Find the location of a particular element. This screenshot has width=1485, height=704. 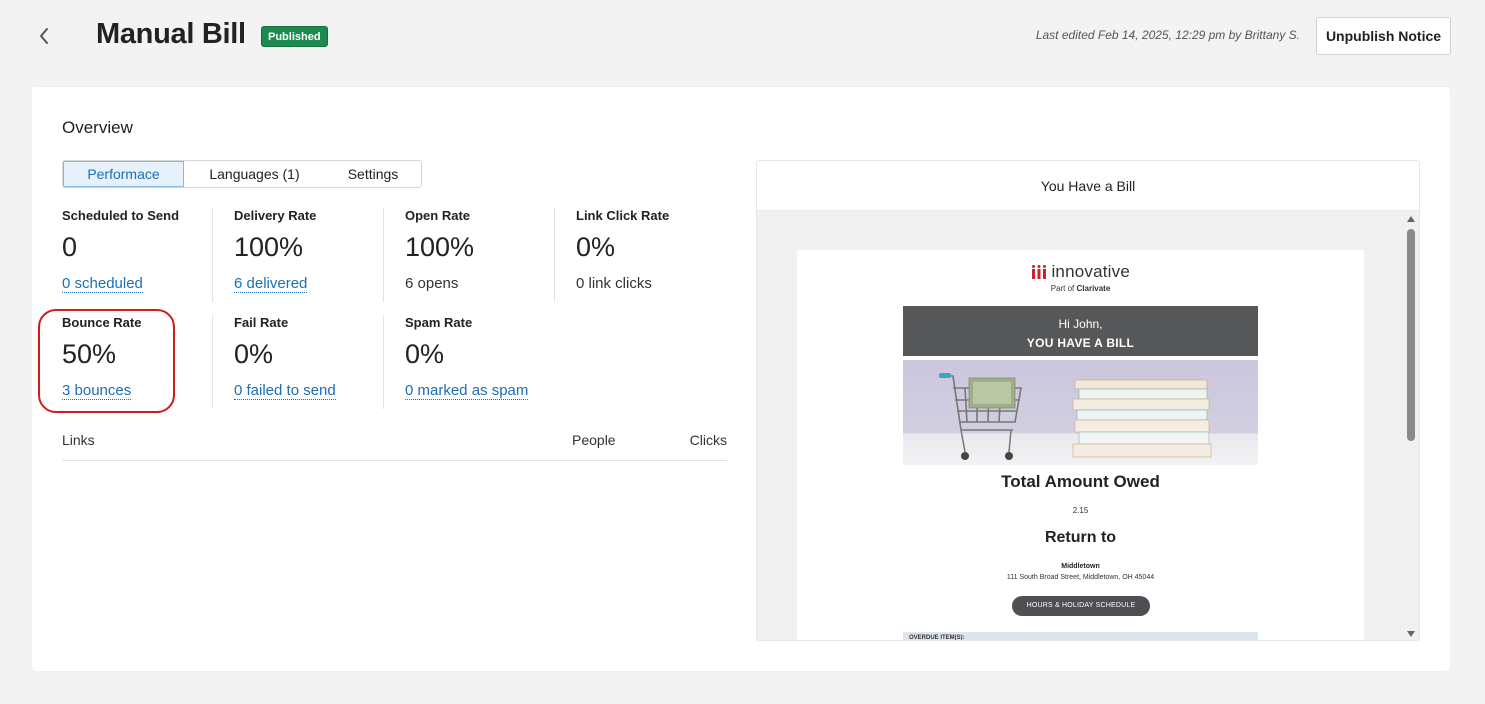

links-column-header: Links is located at coordinates (78, 440).